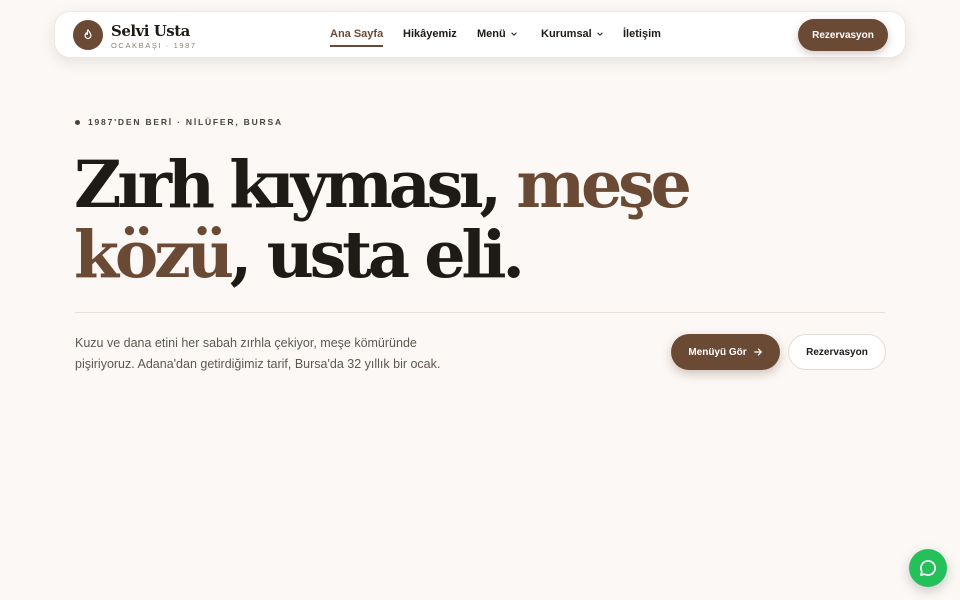 This screenshot has height=600, width=960. Describe the element at coordinates (295, 185) in the screenshot. I see `headline-part-1: Zırh kıyması,` at that location.